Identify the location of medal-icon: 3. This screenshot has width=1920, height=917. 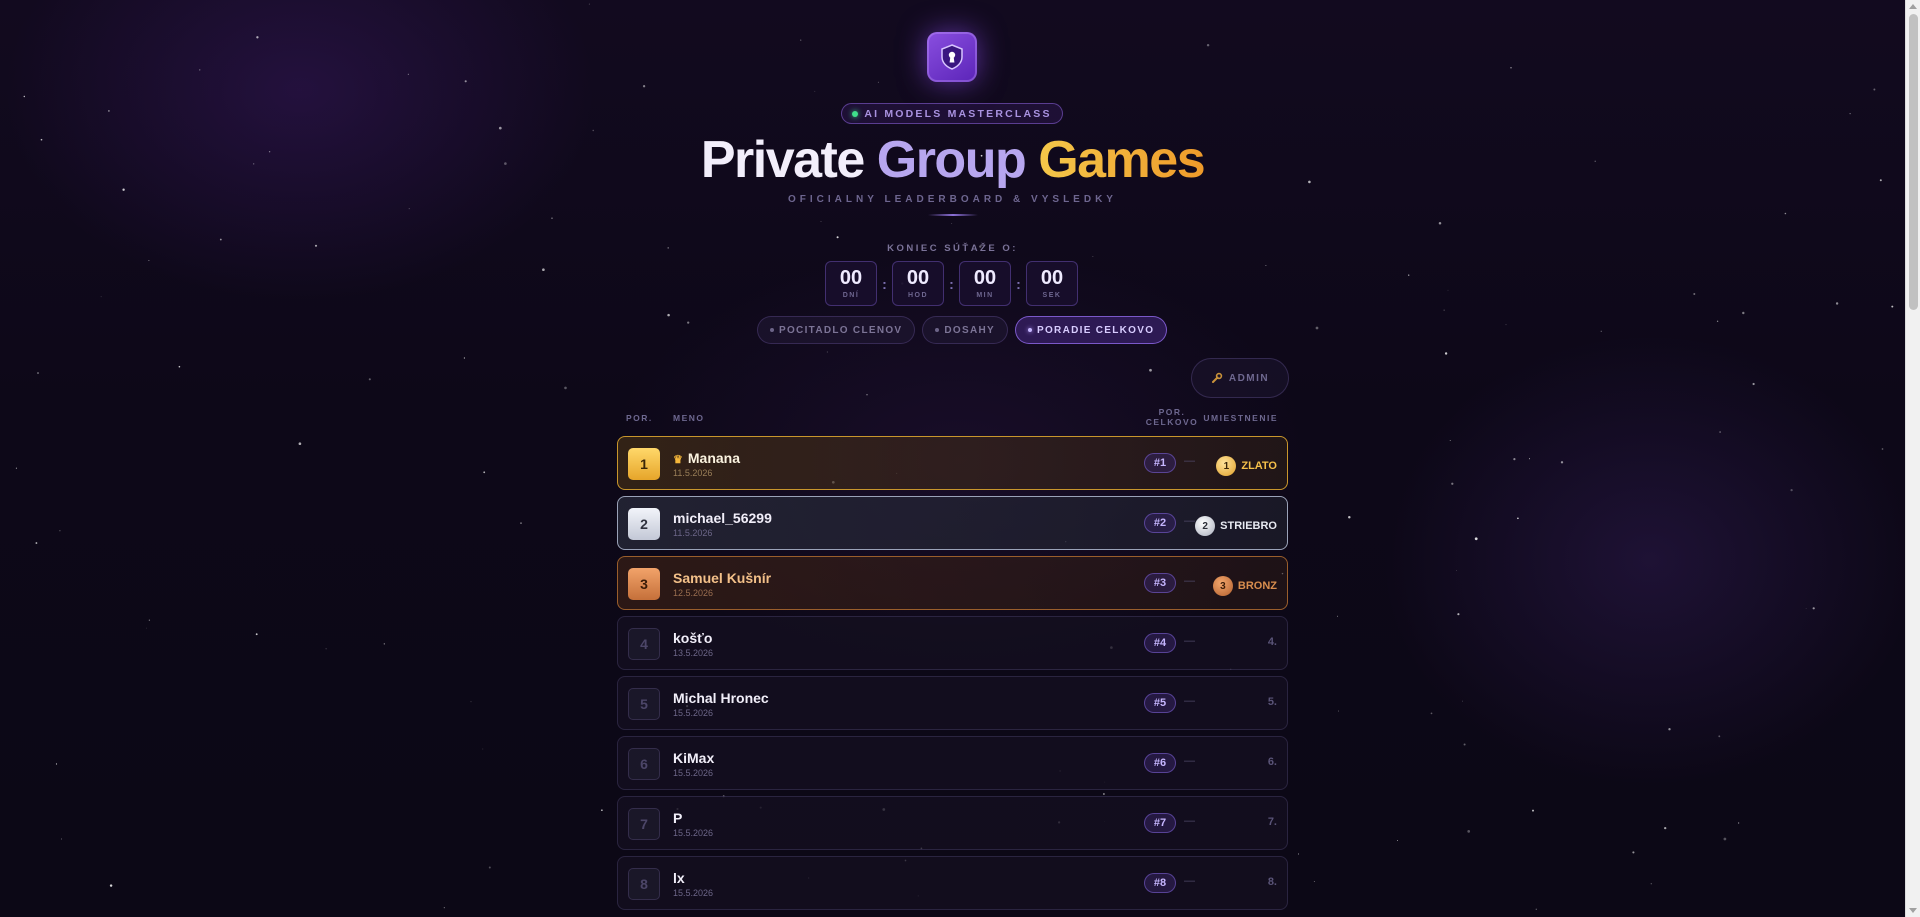
(1222, 586).